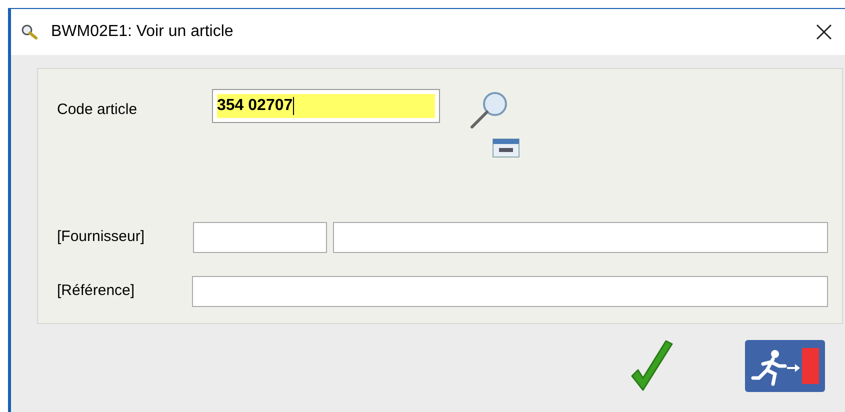 Image resolution: width=845 pixels, height=412 pixels. What do you see at coordinates (326, 106) in the screenshot?
I see `input-field: 354 02707` at bounding box center [326, 106].